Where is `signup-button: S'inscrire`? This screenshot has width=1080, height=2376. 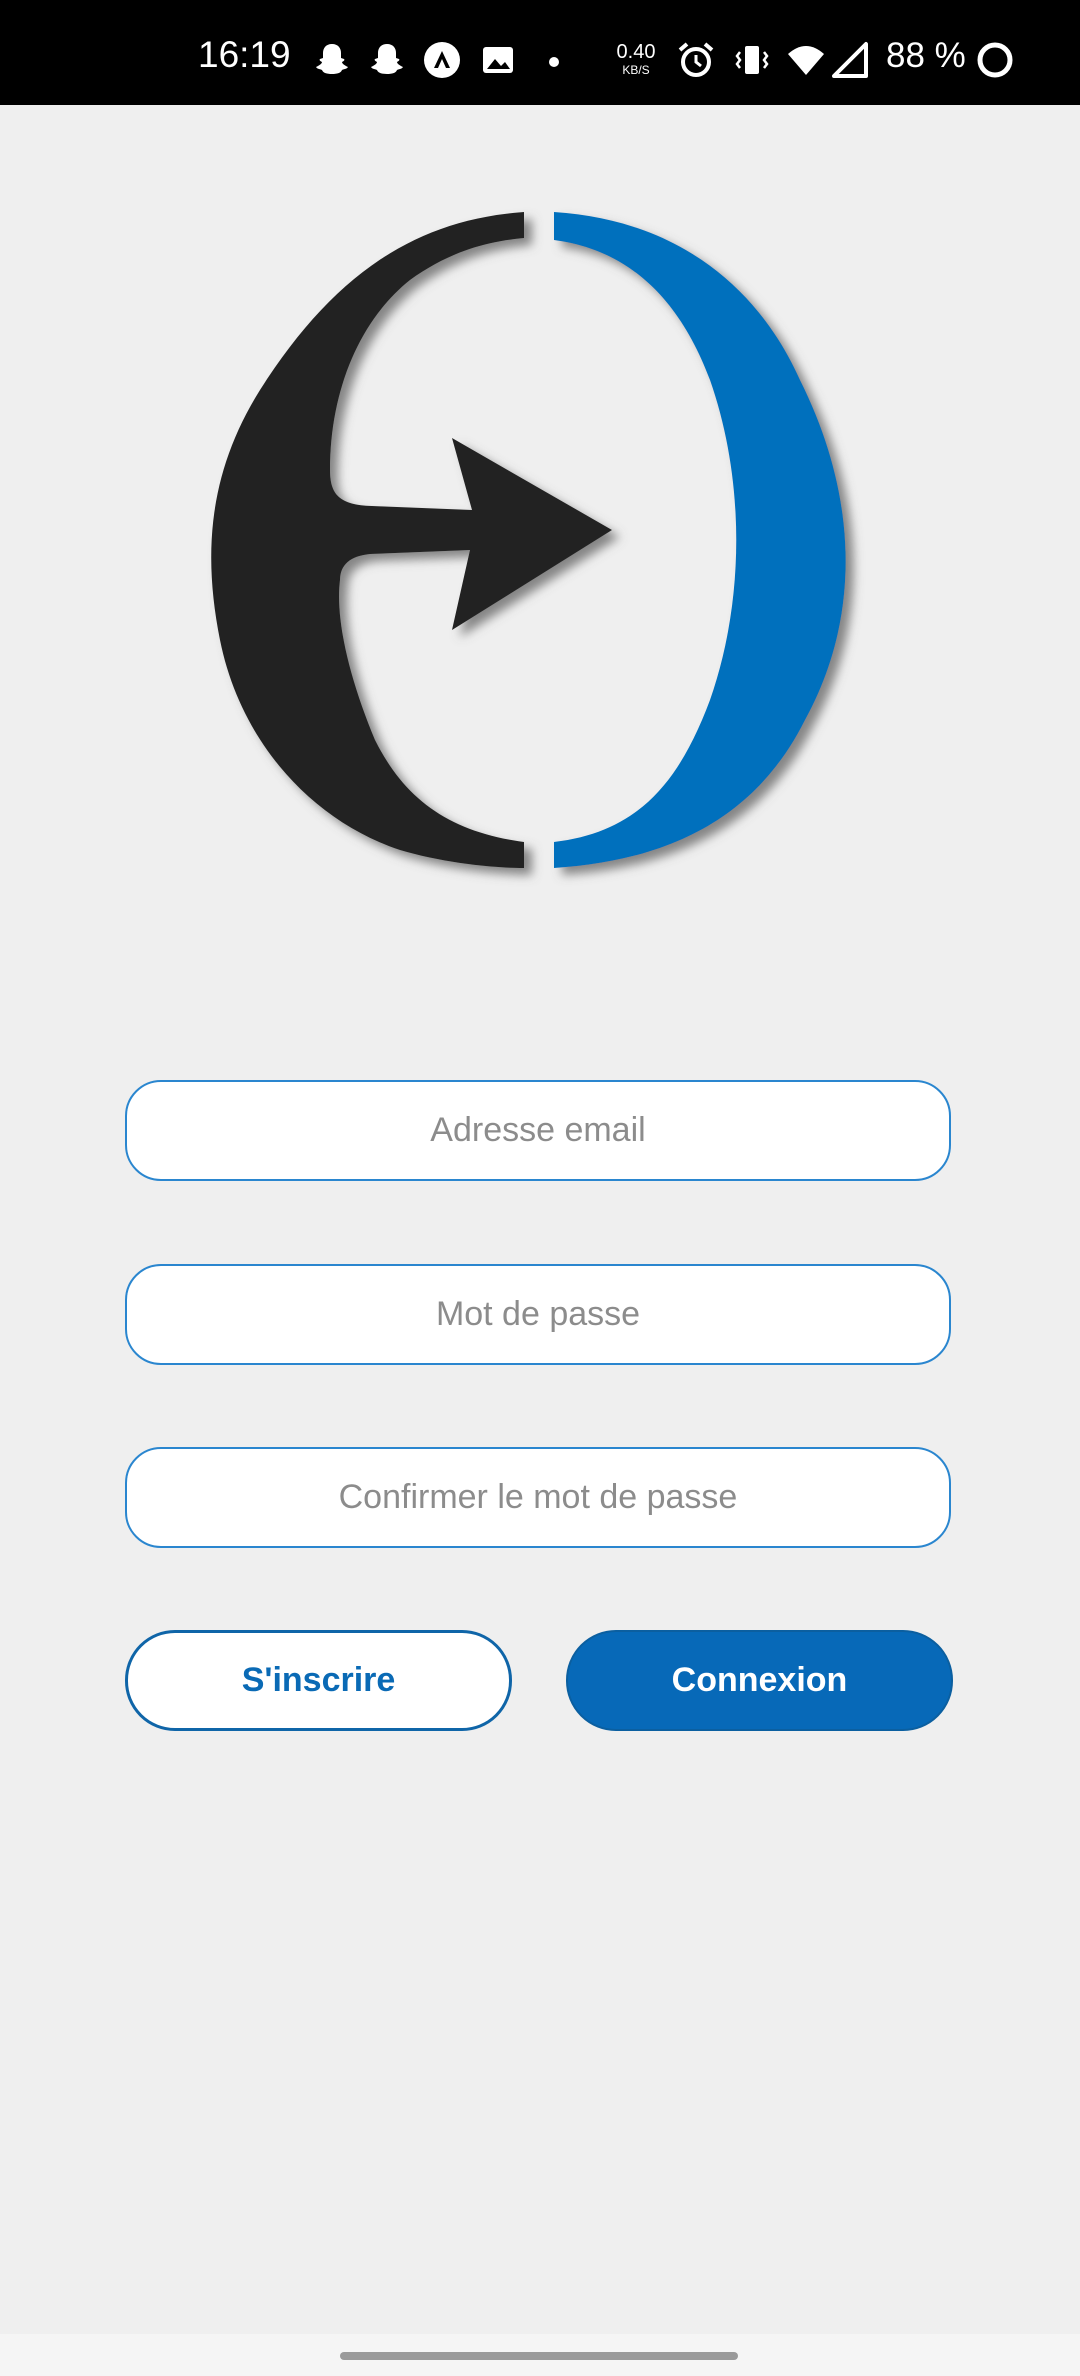
signup-button: S'inscrire is located at coordinates (318, 1680).